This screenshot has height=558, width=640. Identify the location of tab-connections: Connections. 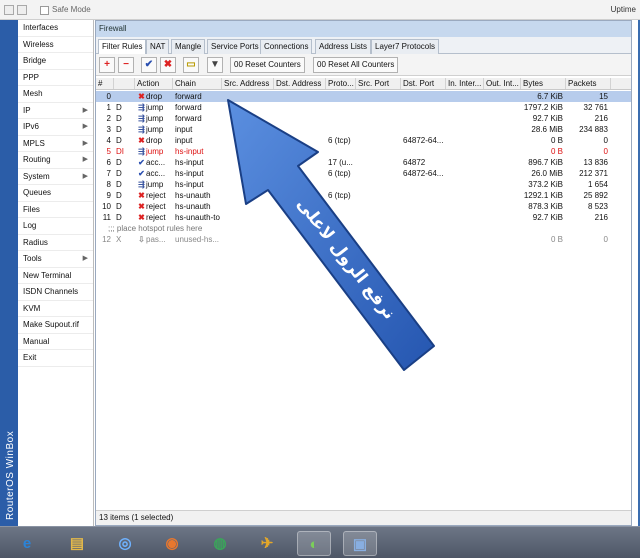
(286, 46).